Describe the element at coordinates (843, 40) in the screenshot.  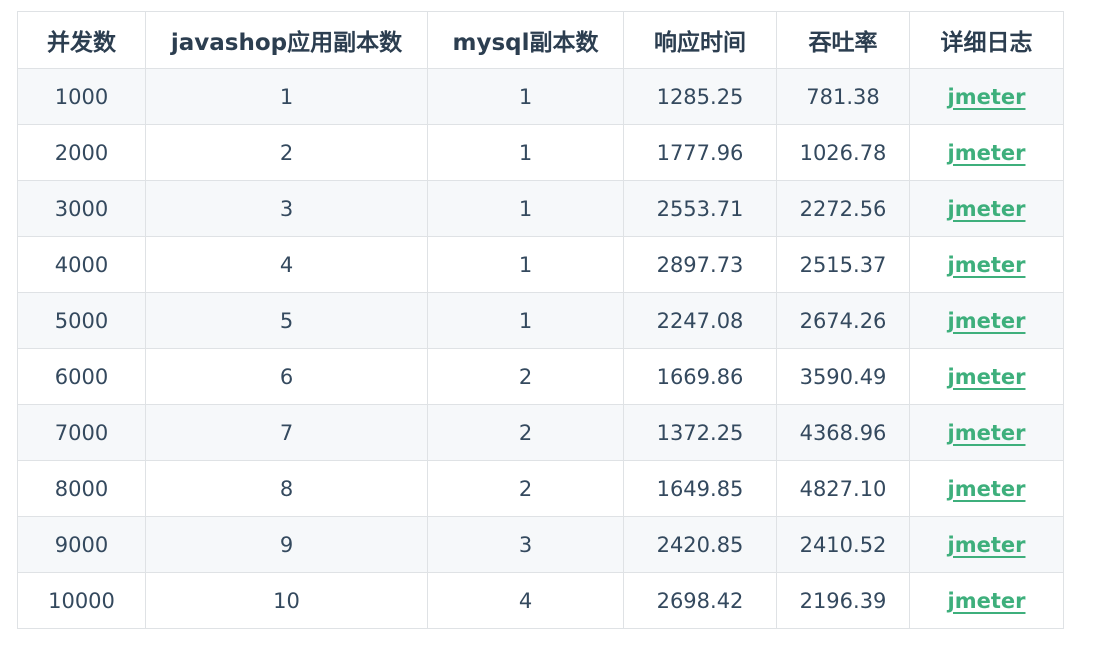
I see `header-throughput: 吞吐率` at that location.